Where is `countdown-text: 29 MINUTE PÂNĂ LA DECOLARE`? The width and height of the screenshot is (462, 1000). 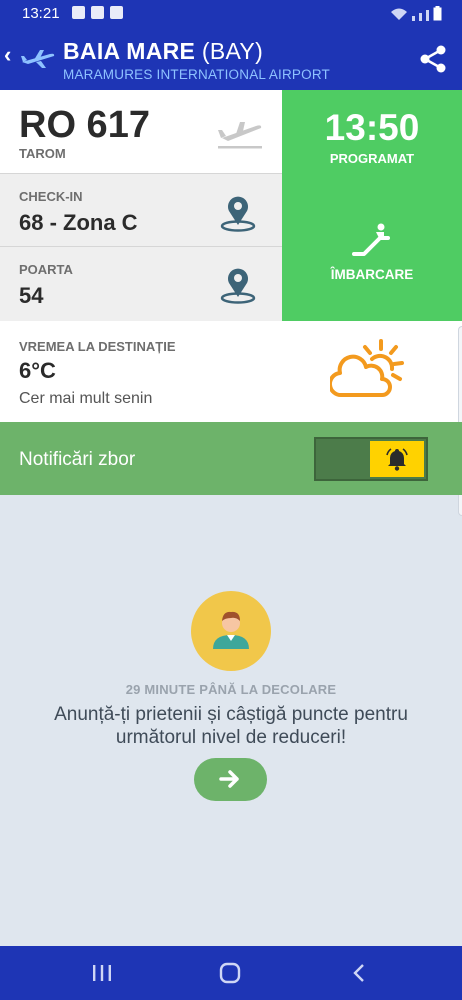 countdown-text: 29 MINUTE PÂNĂ LA DECOLARE is located at coordinates (231, 689).